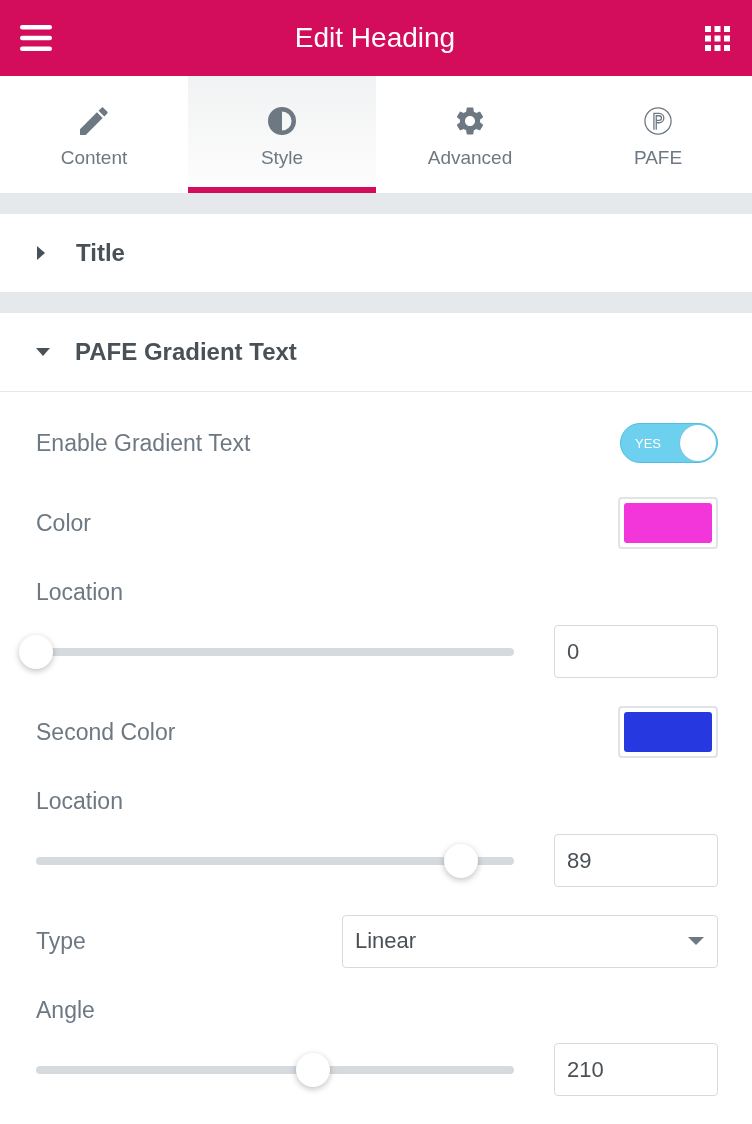 The width and height of the screenshot is (752, 1124). What do you see at coordinates (63, 523) in the screenshot?
I see `control-label: Color` at bounding box center [63, 523].